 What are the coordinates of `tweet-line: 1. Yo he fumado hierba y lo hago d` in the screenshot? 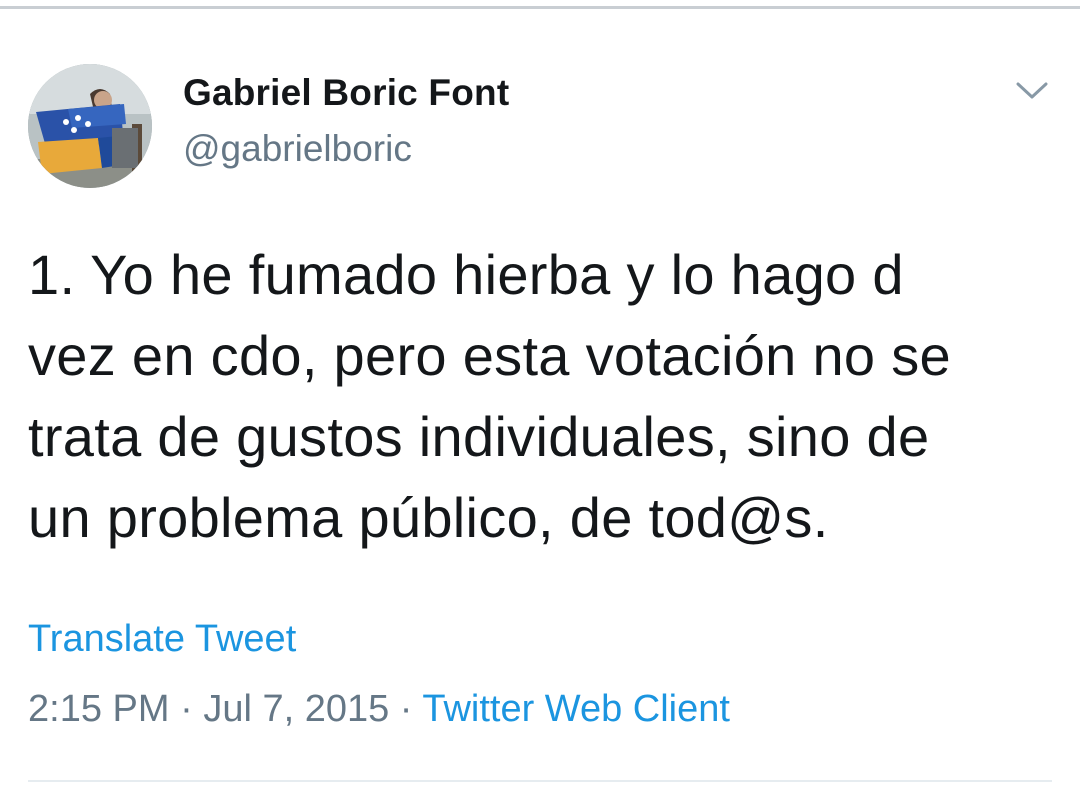 It's located at (466, 274).